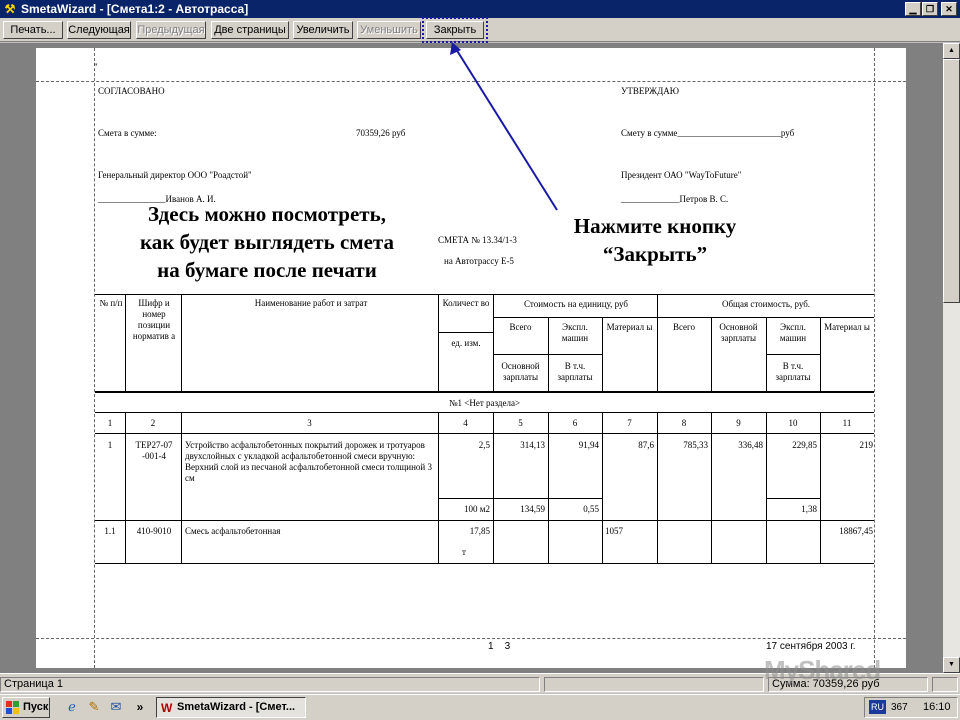  I want to click on watermark-logo: MyShared, so click(822, 670).